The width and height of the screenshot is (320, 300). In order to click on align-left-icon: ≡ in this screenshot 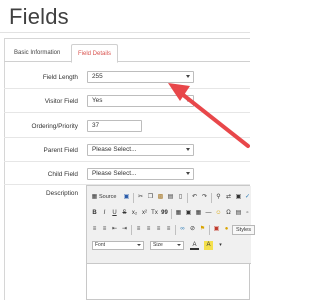, I will do `click(138, 229)`.